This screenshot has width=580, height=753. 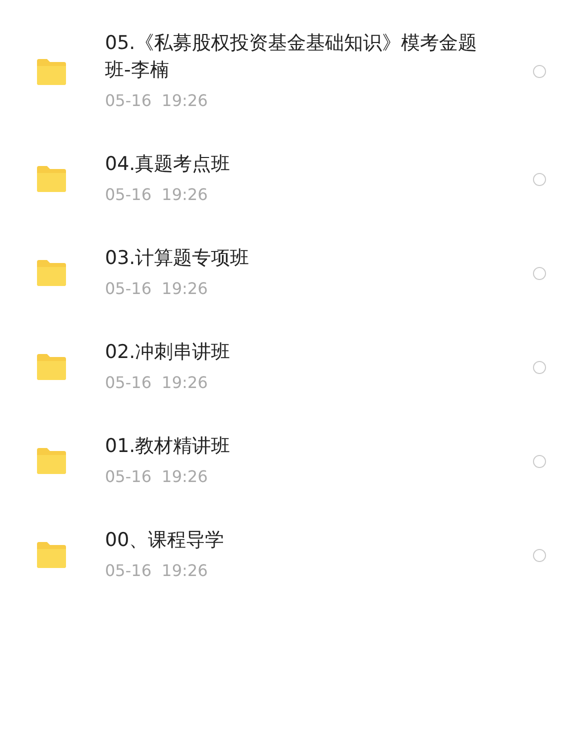 I want to click on folder-name: 00、课程导学, so click(x=295, y=540).